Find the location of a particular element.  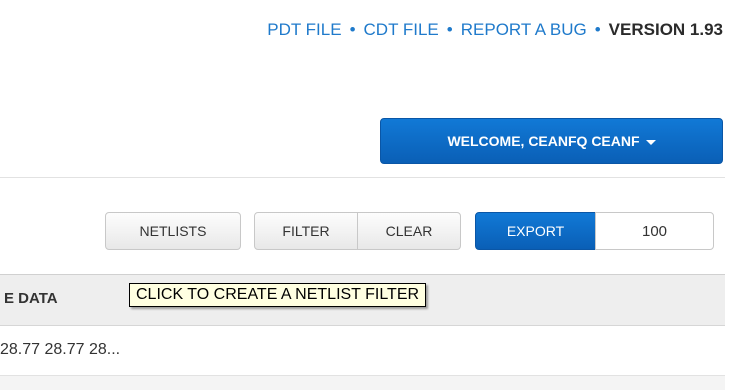

caret-down-icon is located at coordinates (650, 142).